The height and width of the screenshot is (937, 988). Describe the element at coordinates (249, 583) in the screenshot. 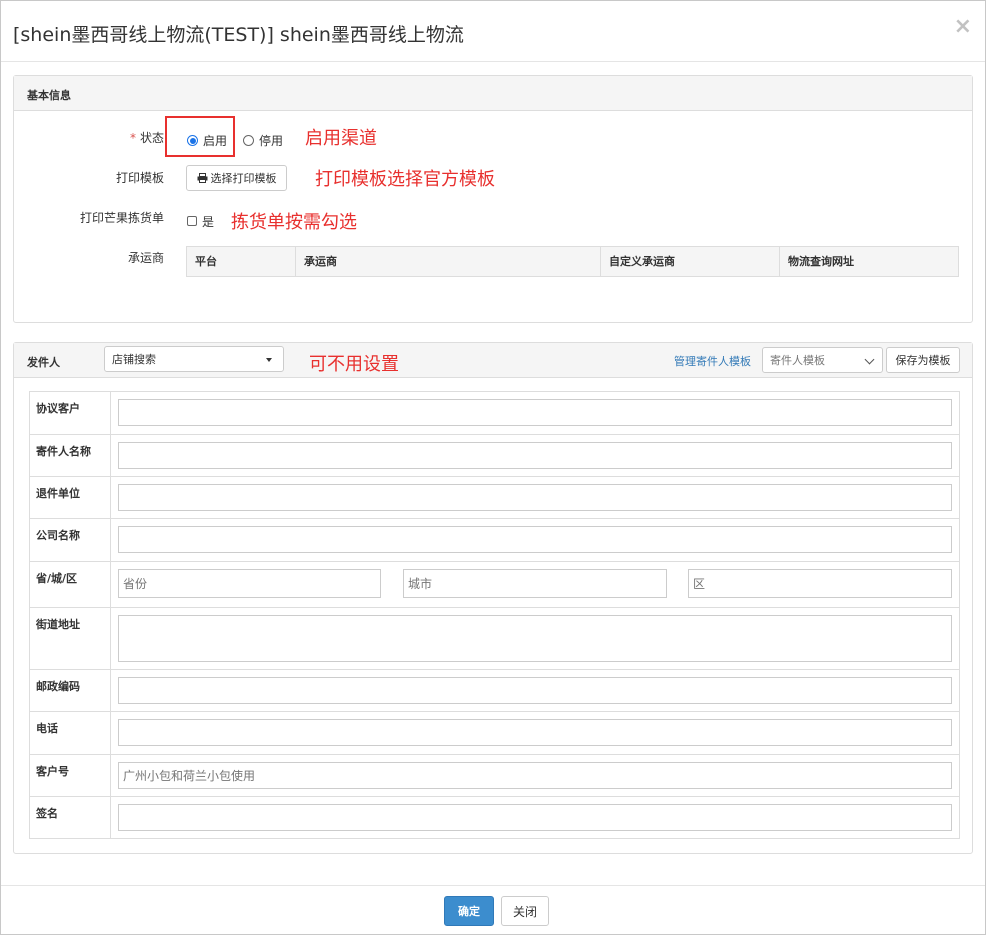

I see `province-input` at that location.